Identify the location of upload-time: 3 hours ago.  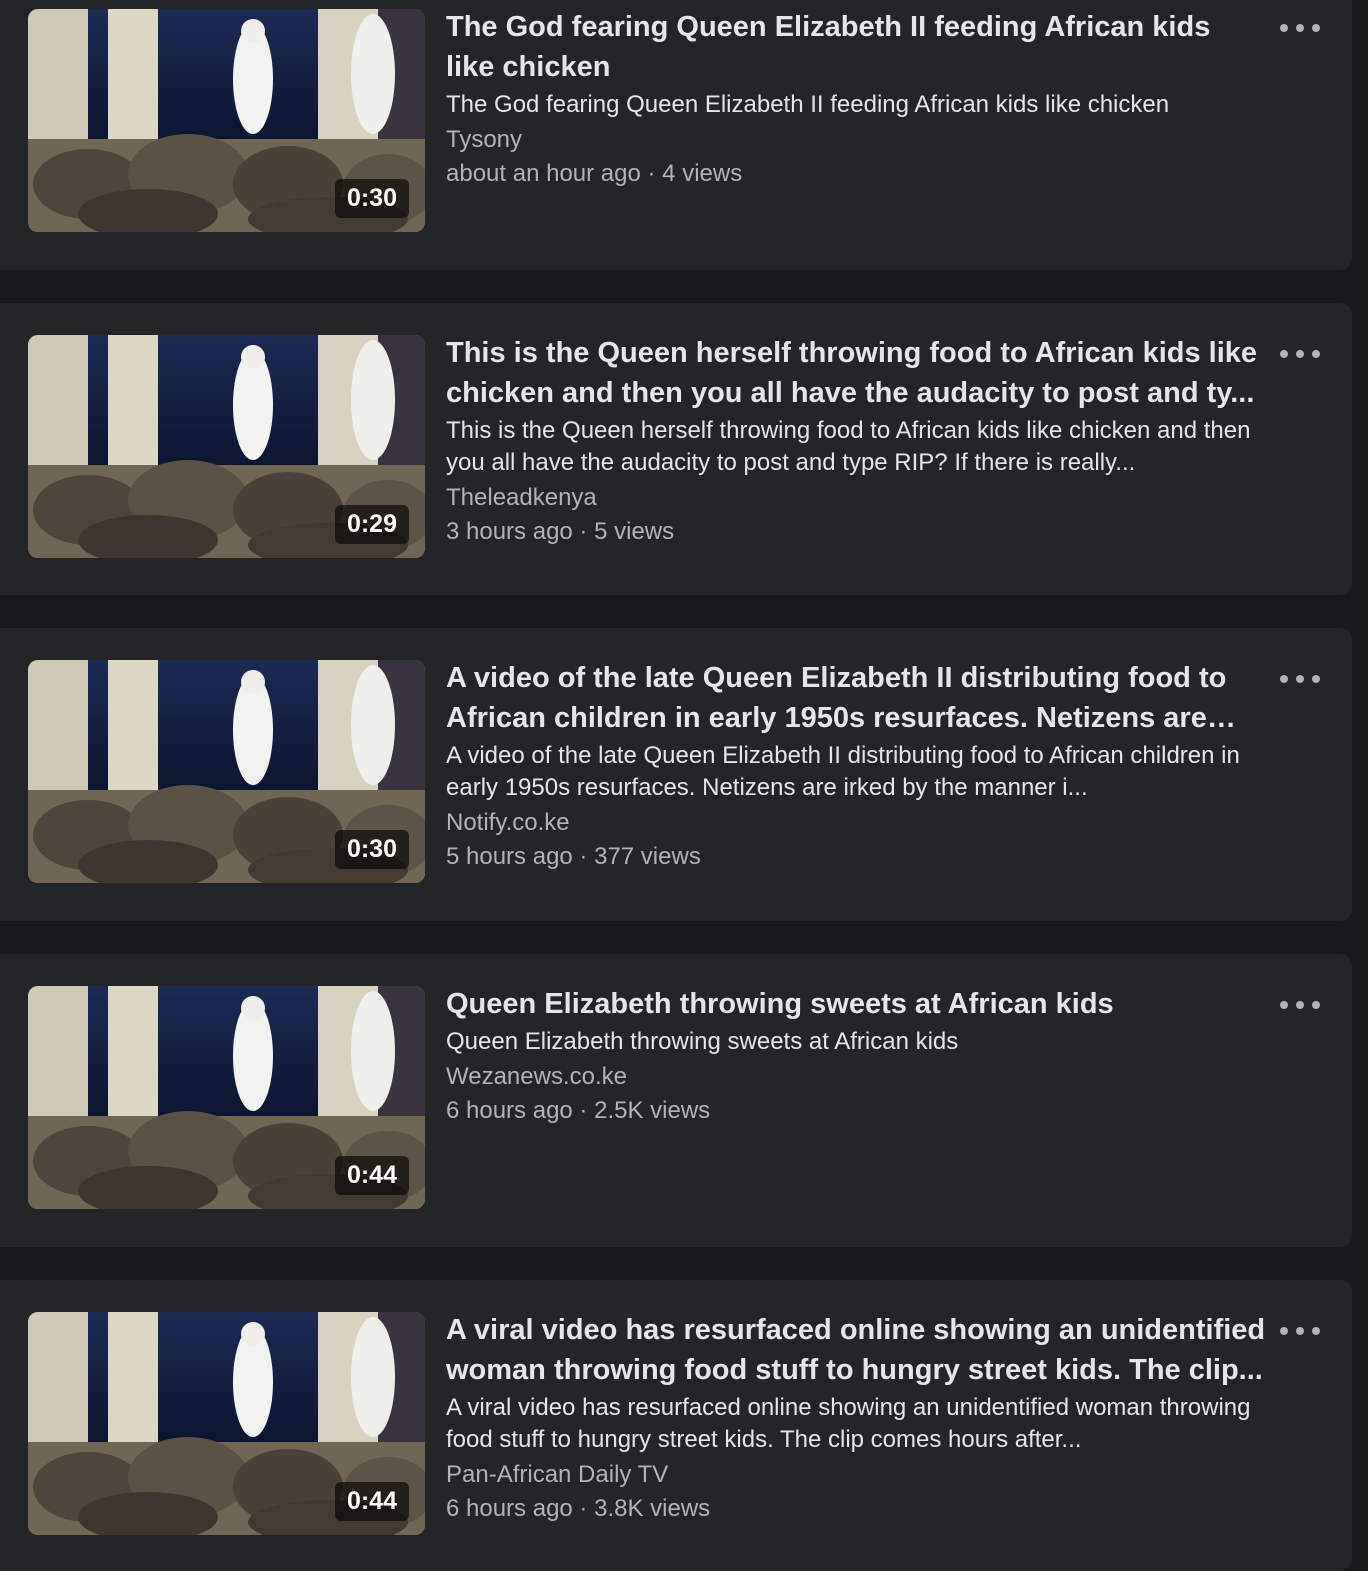
(509, 531).